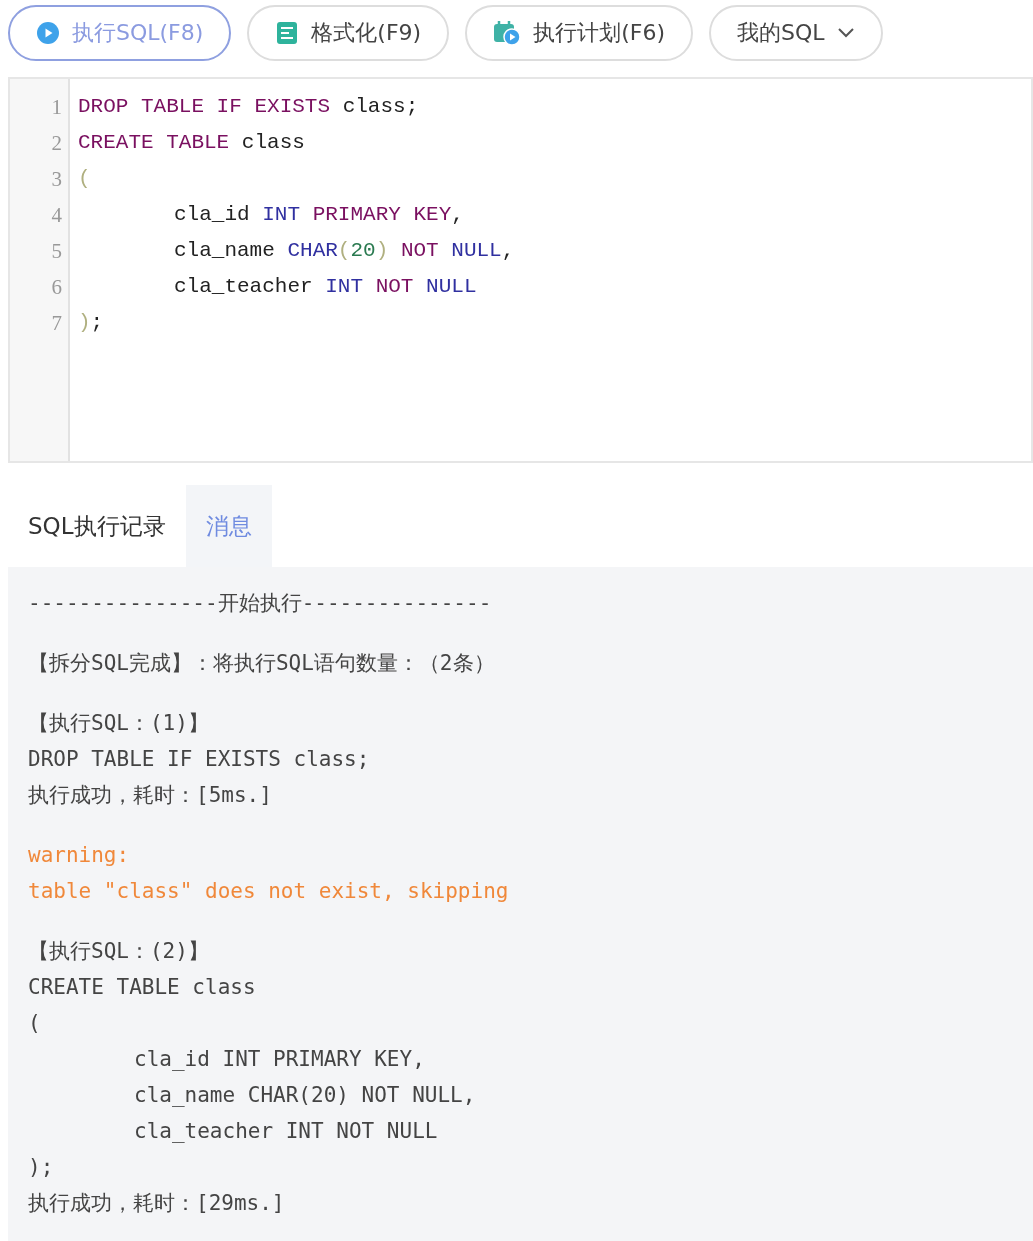 The height and width of the screenshot is (1241, 1033). I want to click on message-line: (, so click(35, 1023).